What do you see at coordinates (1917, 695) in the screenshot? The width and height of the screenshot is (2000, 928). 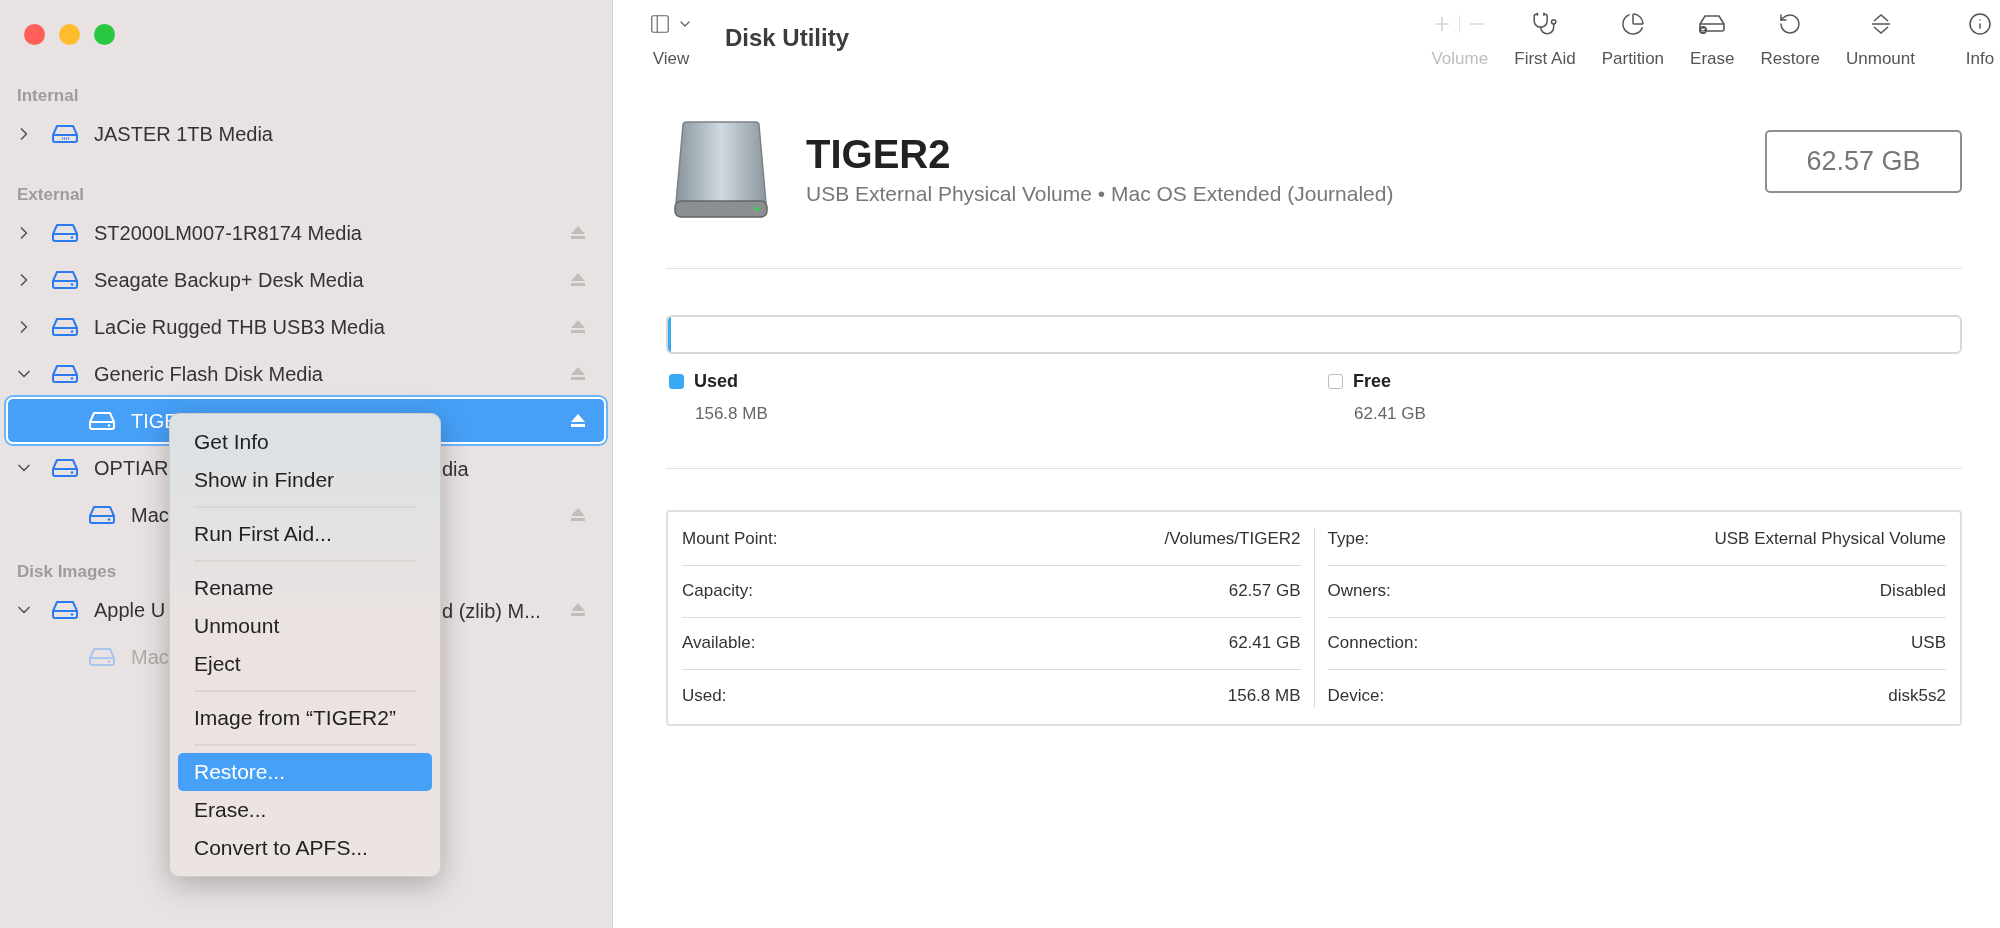 I see `detail-value: disk5s2` at bounding box center [1917, 695].